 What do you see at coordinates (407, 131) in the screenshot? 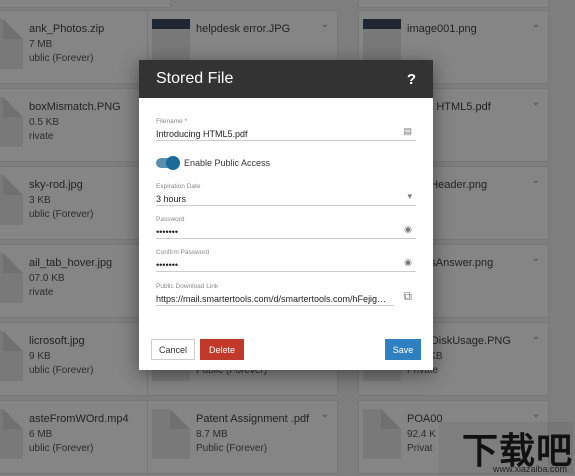
I see `document-icon: ▤` at bounding box center [407, 131].